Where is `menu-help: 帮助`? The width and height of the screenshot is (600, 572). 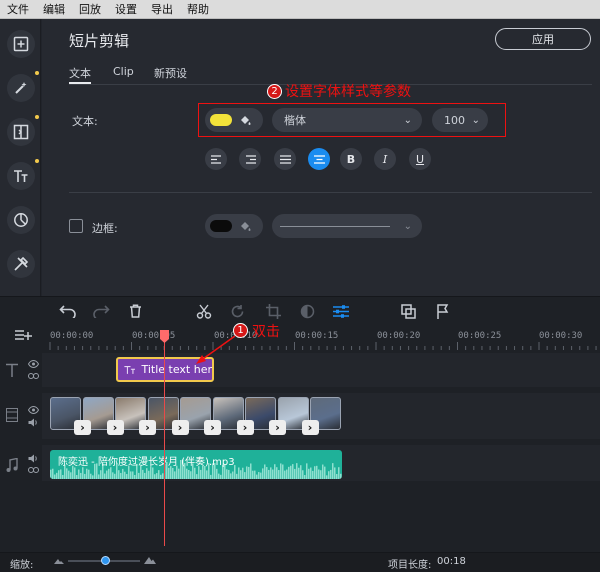 menu-help: 帮助 is located at coordinates (198, 9).